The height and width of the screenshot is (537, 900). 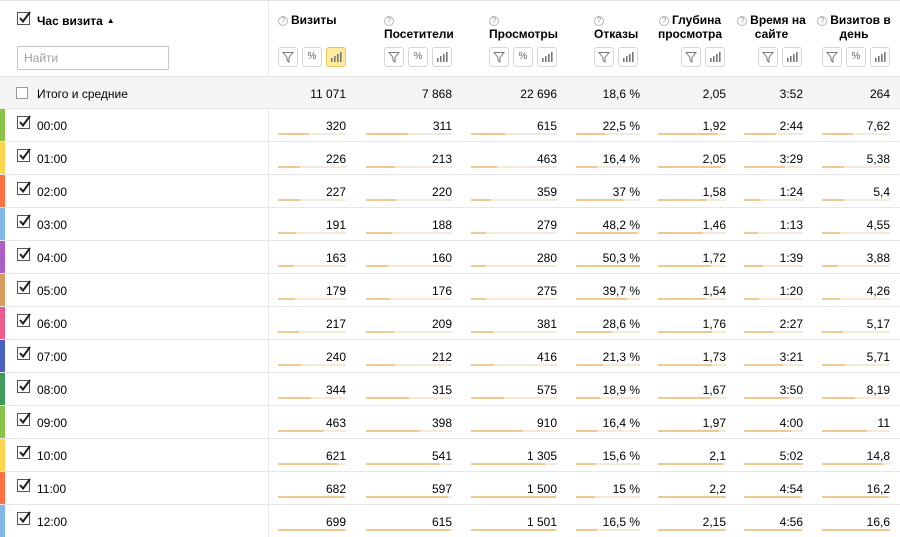 What do you see at coordinates (450, 256) in the screenshot?
I see `table-row: 04:00 163 160 280 50,3 % 1,72 1:39 3,88` at bounding box center [450, 256].